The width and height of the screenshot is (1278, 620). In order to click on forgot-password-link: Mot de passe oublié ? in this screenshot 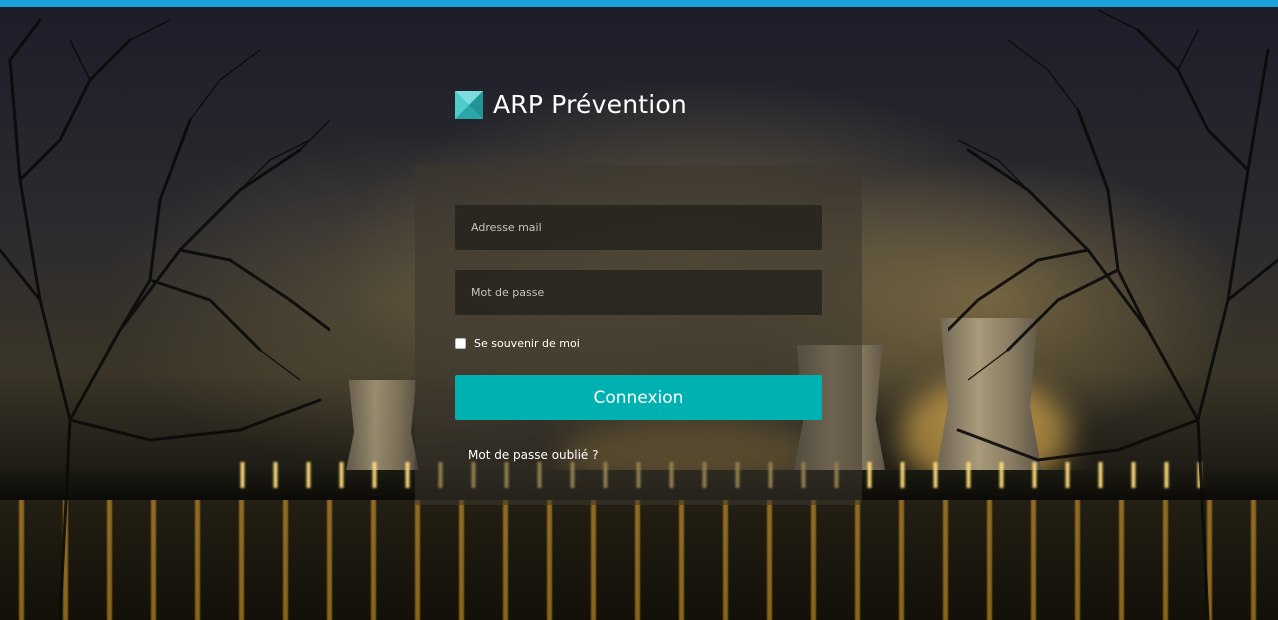, I will do `click(533, 455)`.